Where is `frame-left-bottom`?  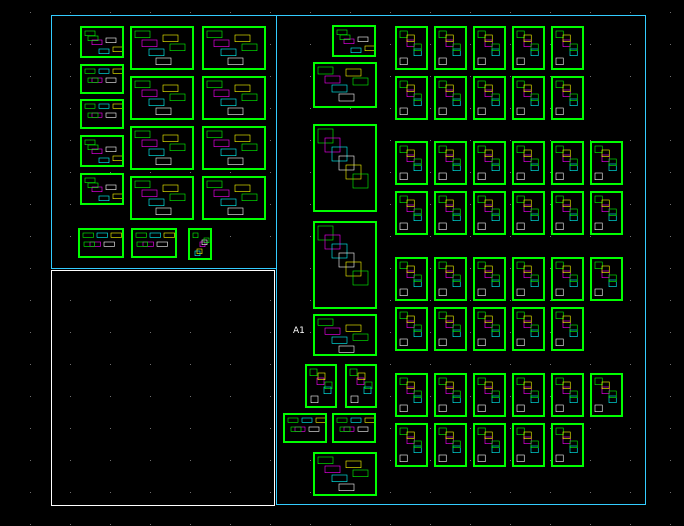 frame-left-bottom is located at coordinates (163, 388).